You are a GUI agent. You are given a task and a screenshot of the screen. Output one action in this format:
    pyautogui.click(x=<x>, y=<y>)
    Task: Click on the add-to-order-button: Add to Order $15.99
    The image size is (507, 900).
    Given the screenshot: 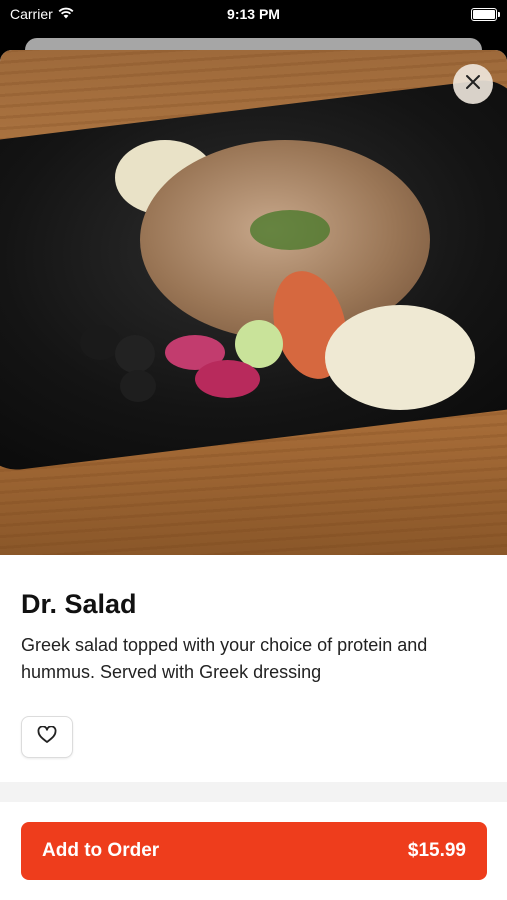 What is the action you would take?
    pyautogui.click(x=254, y=851)
    